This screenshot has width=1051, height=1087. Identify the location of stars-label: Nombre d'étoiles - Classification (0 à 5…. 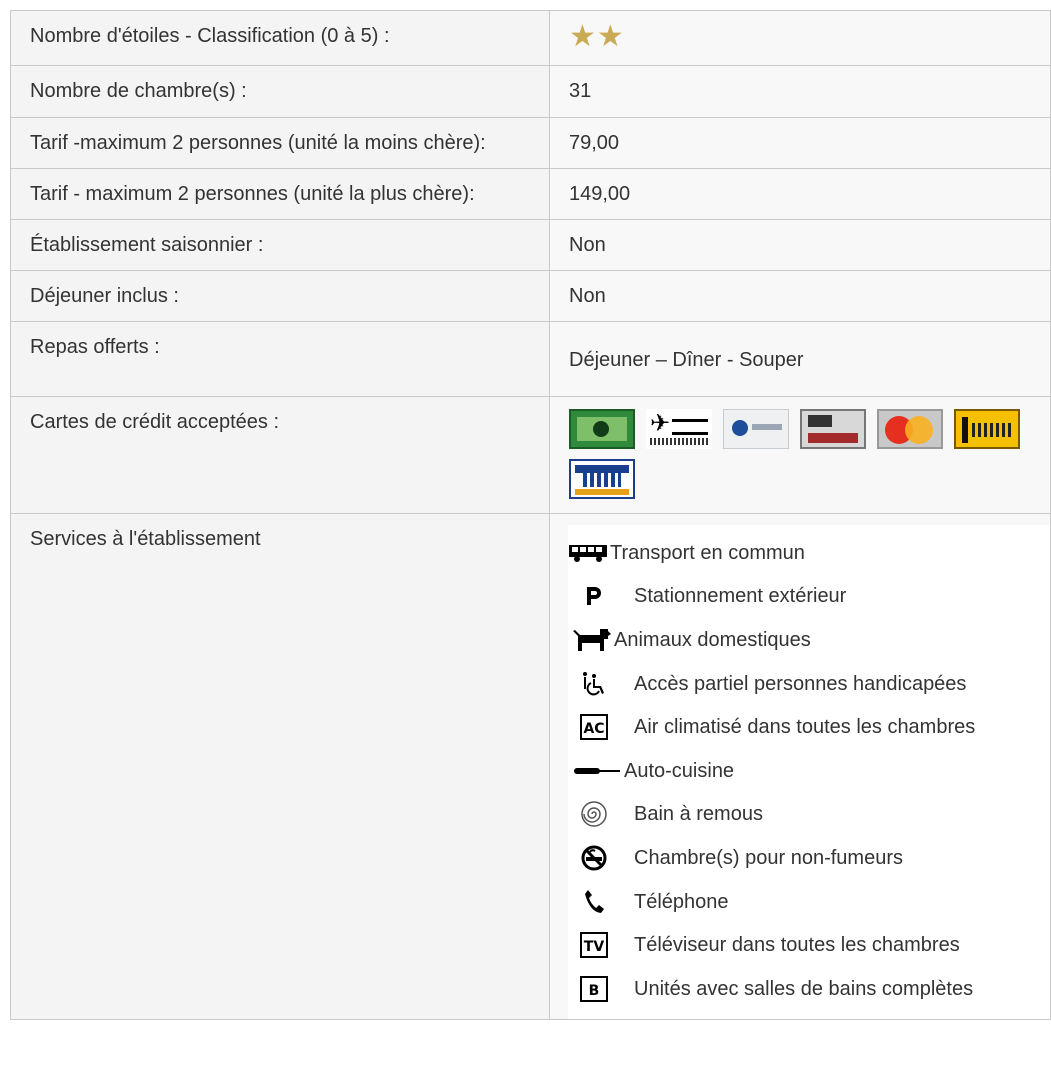
(280, 38).